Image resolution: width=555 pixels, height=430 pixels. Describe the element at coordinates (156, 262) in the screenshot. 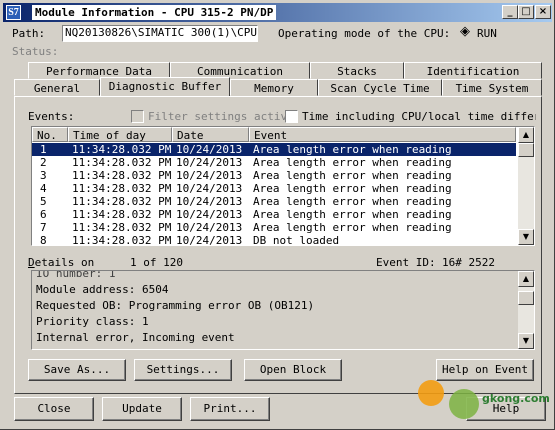

I see `details-position: 1 of 120` at that location.